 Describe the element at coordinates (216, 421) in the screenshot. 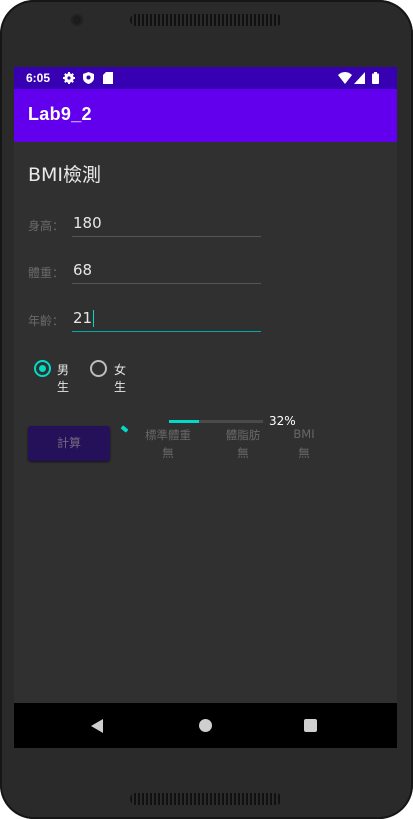

I see `progress-bar` at that location.